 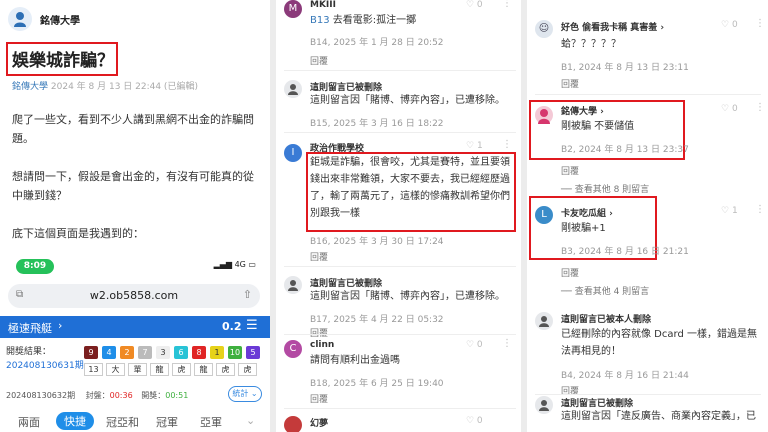 What do you see at coordinates (93, 369) in the screenshot?
I see `result-cell: 13` at bounding box center [93, 369].